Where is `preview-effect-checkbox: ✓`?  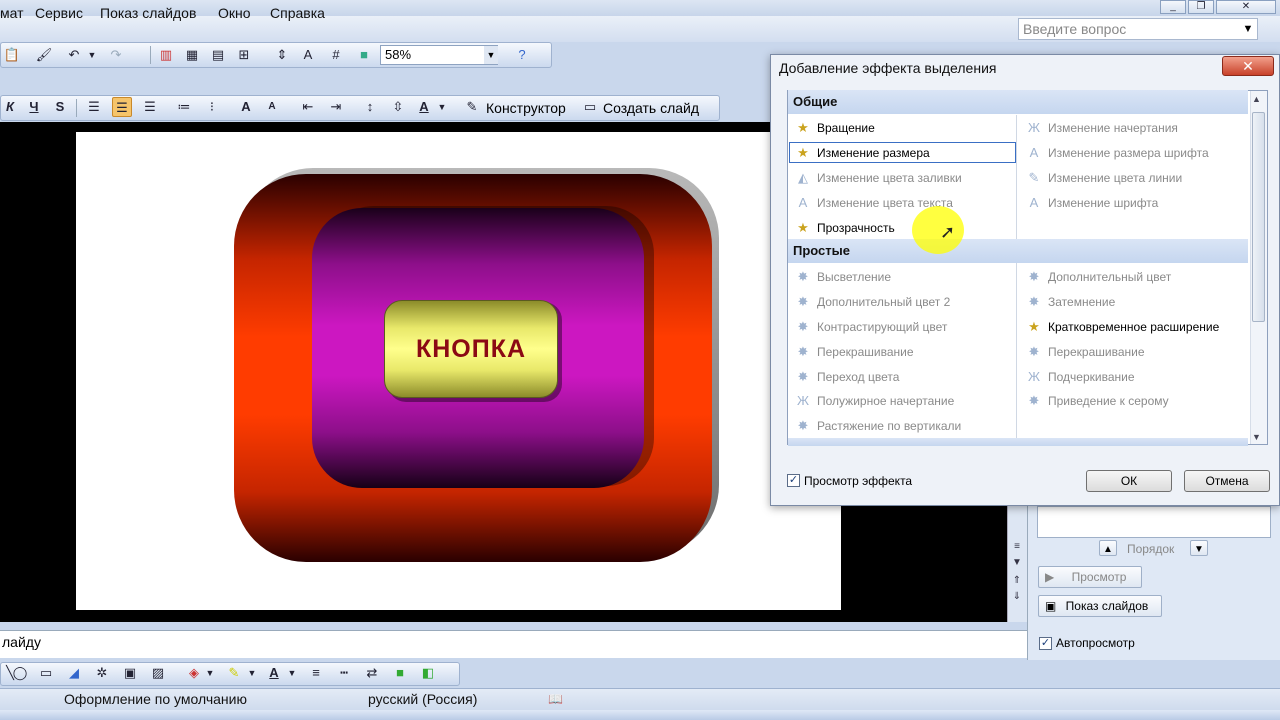
preview-effect-checkbox: ✓ is located at coordinates (793, 480).